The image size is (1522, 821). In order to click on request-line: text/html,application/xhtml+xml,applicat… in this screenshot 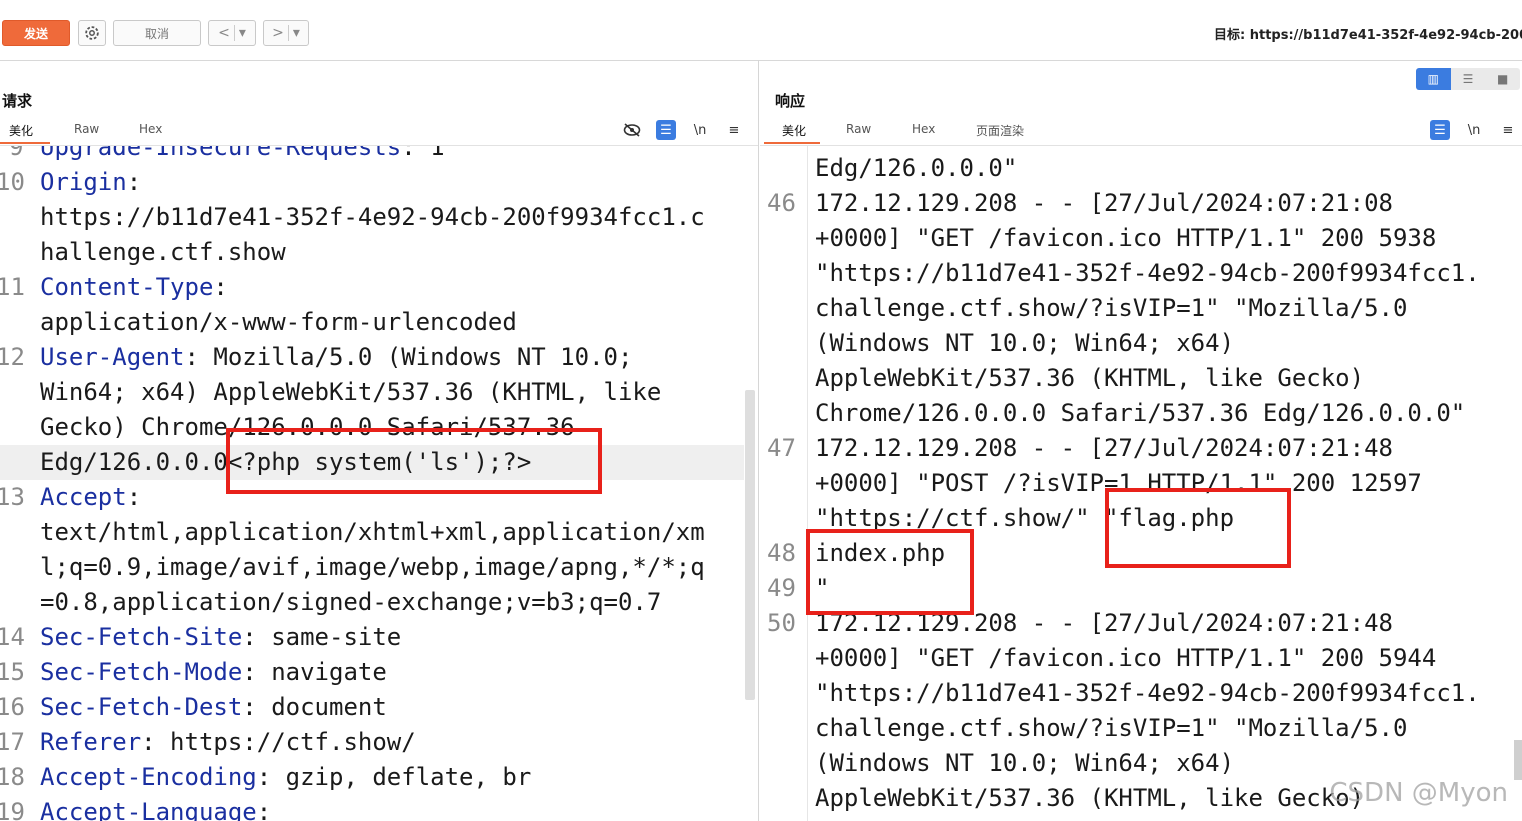, I will do `click(372, 532)`.